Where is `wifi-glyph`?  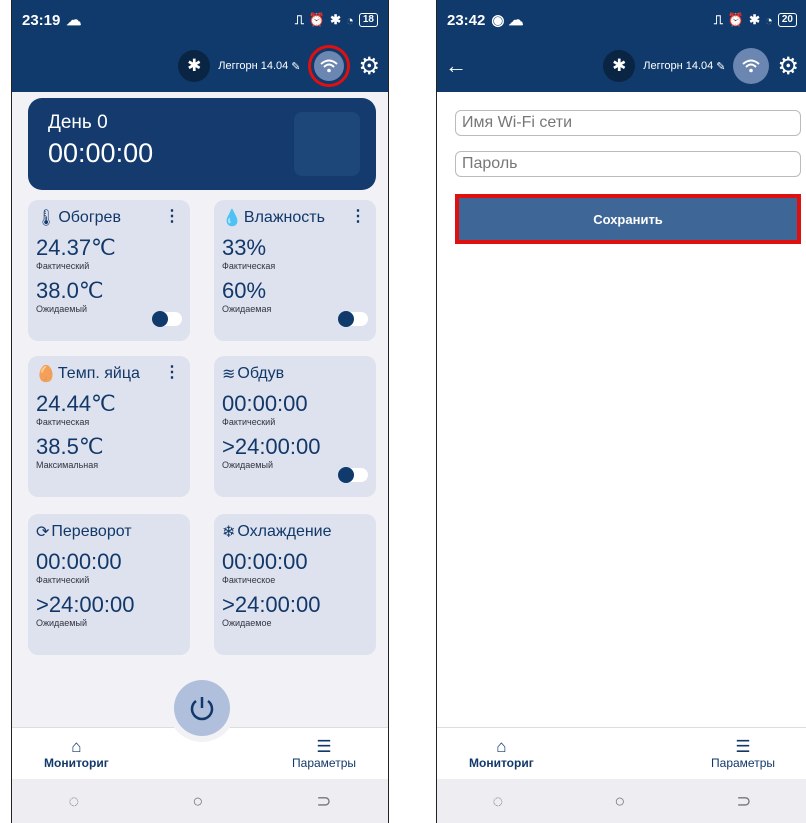
wifi-glyph is located at coordinates (329, 66).